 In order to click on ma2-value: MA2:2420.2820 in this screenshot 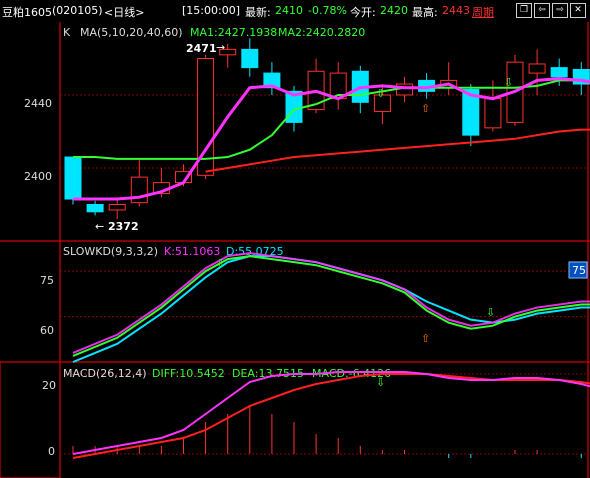, I will do `click(321, 32)`.